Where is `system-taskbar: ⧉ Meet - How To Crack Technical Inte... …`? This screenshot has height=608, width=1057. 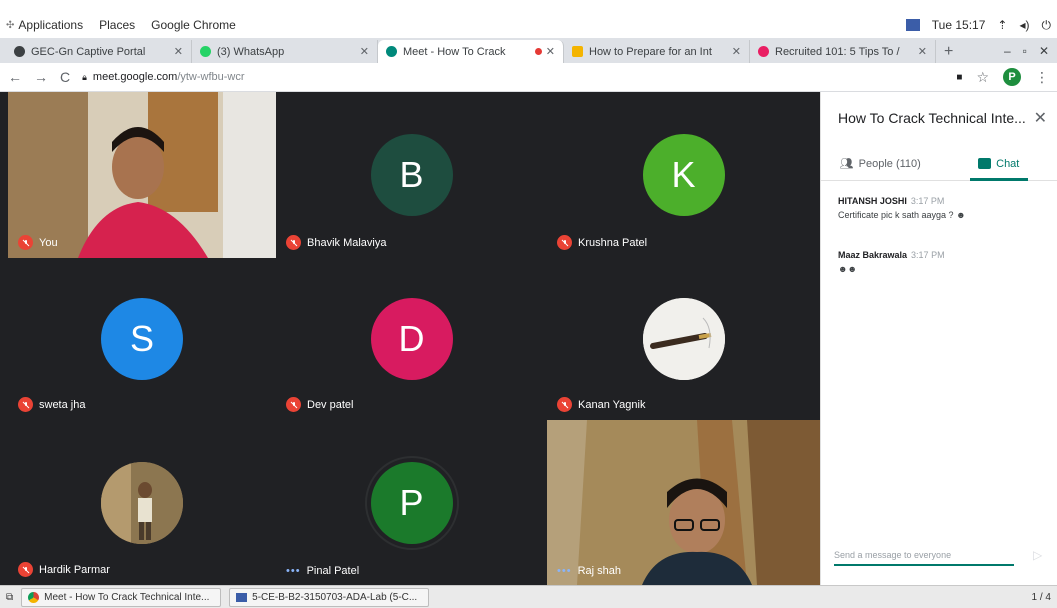 system-taskbar: ⧉ Meet - How To Crack Technical Inte... … is located at coordinates (528, 596).